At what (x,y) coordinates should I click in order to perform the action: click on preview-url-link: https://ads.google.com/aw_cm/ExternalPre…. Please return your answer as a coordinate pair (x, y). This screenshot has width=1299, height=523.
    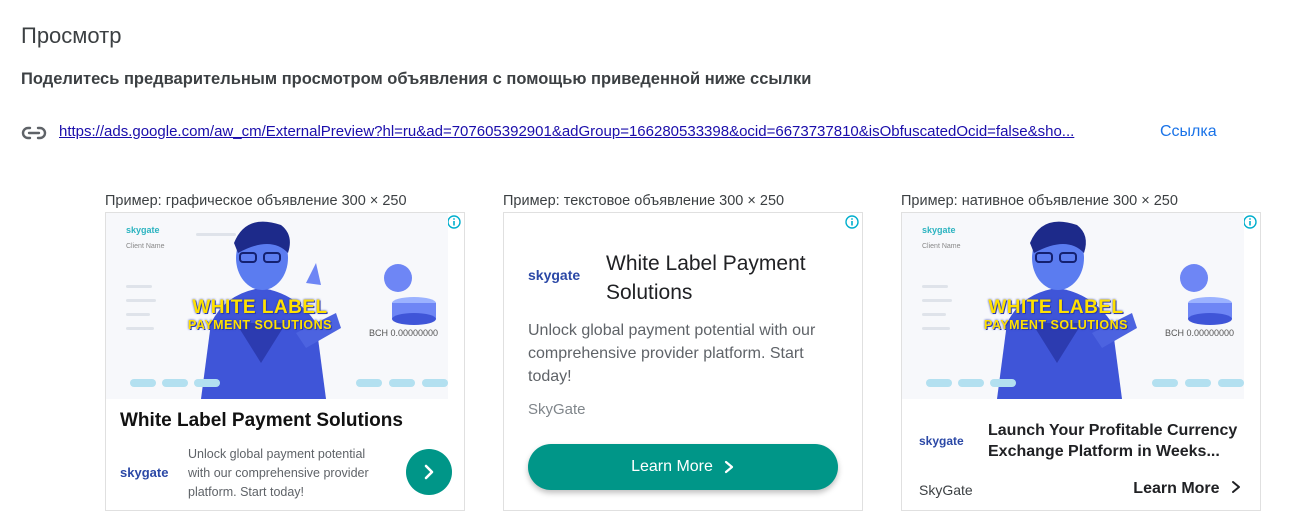
    Looking at the image, I should click on (589, 131).